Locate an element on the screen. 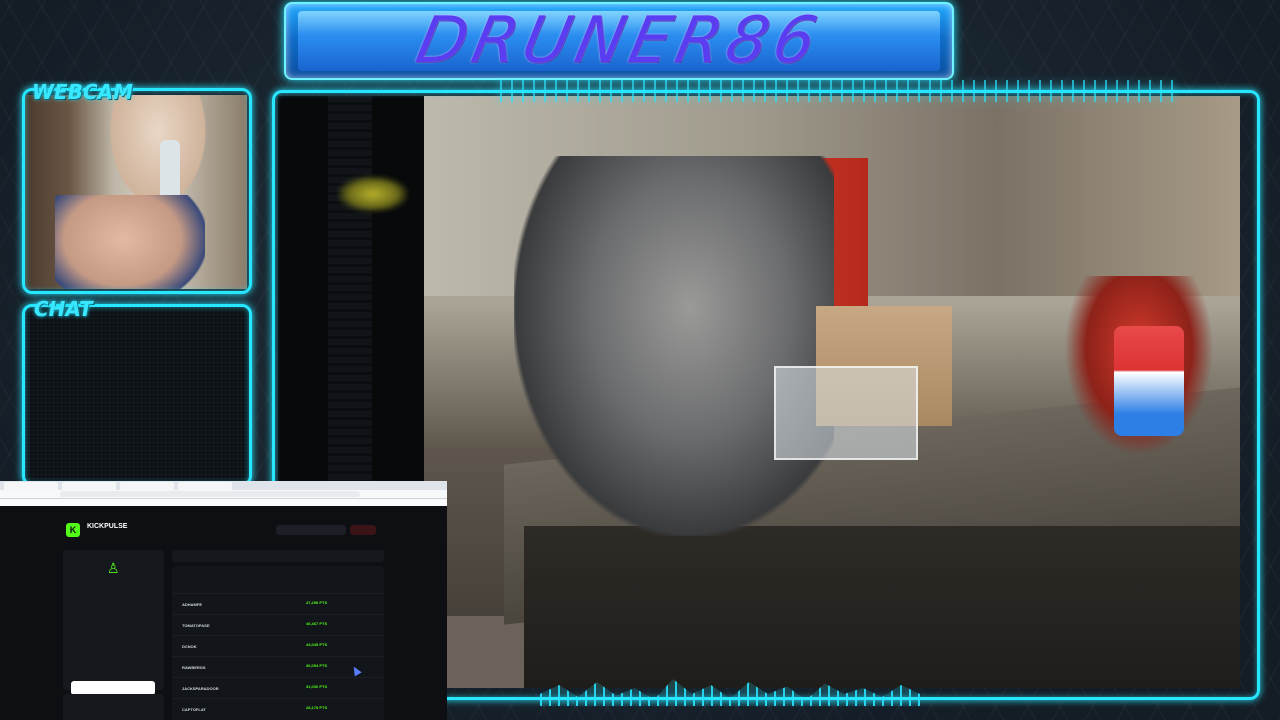 The image size is (1280, 720). giveaway-card: ♙ is located at coordinates (113, 622).